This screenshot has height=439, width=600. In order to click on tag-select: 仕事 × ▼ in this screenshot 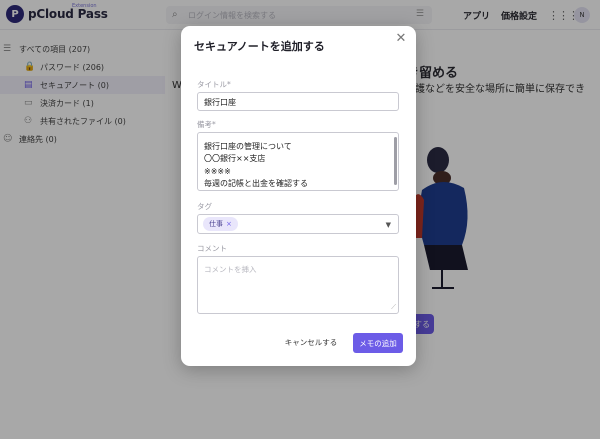, I will do `click(298, 224)`.